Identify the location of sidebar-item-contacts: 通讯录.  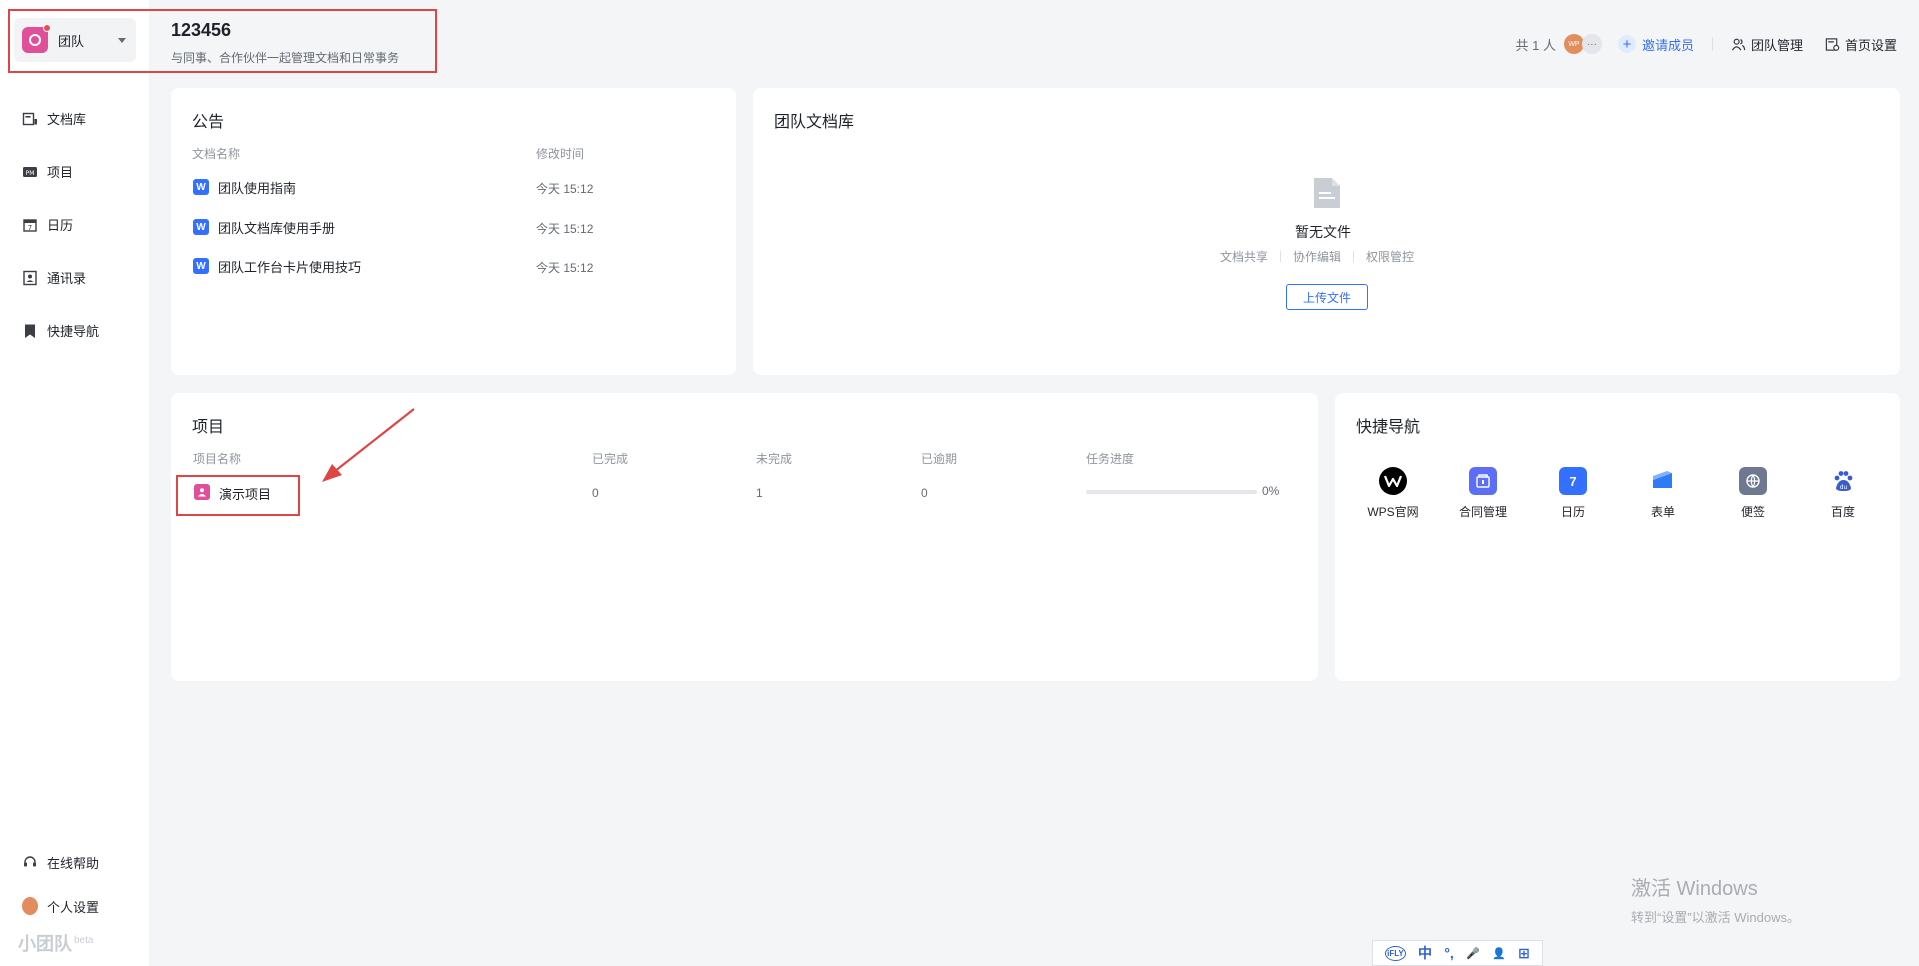
(74, 277).